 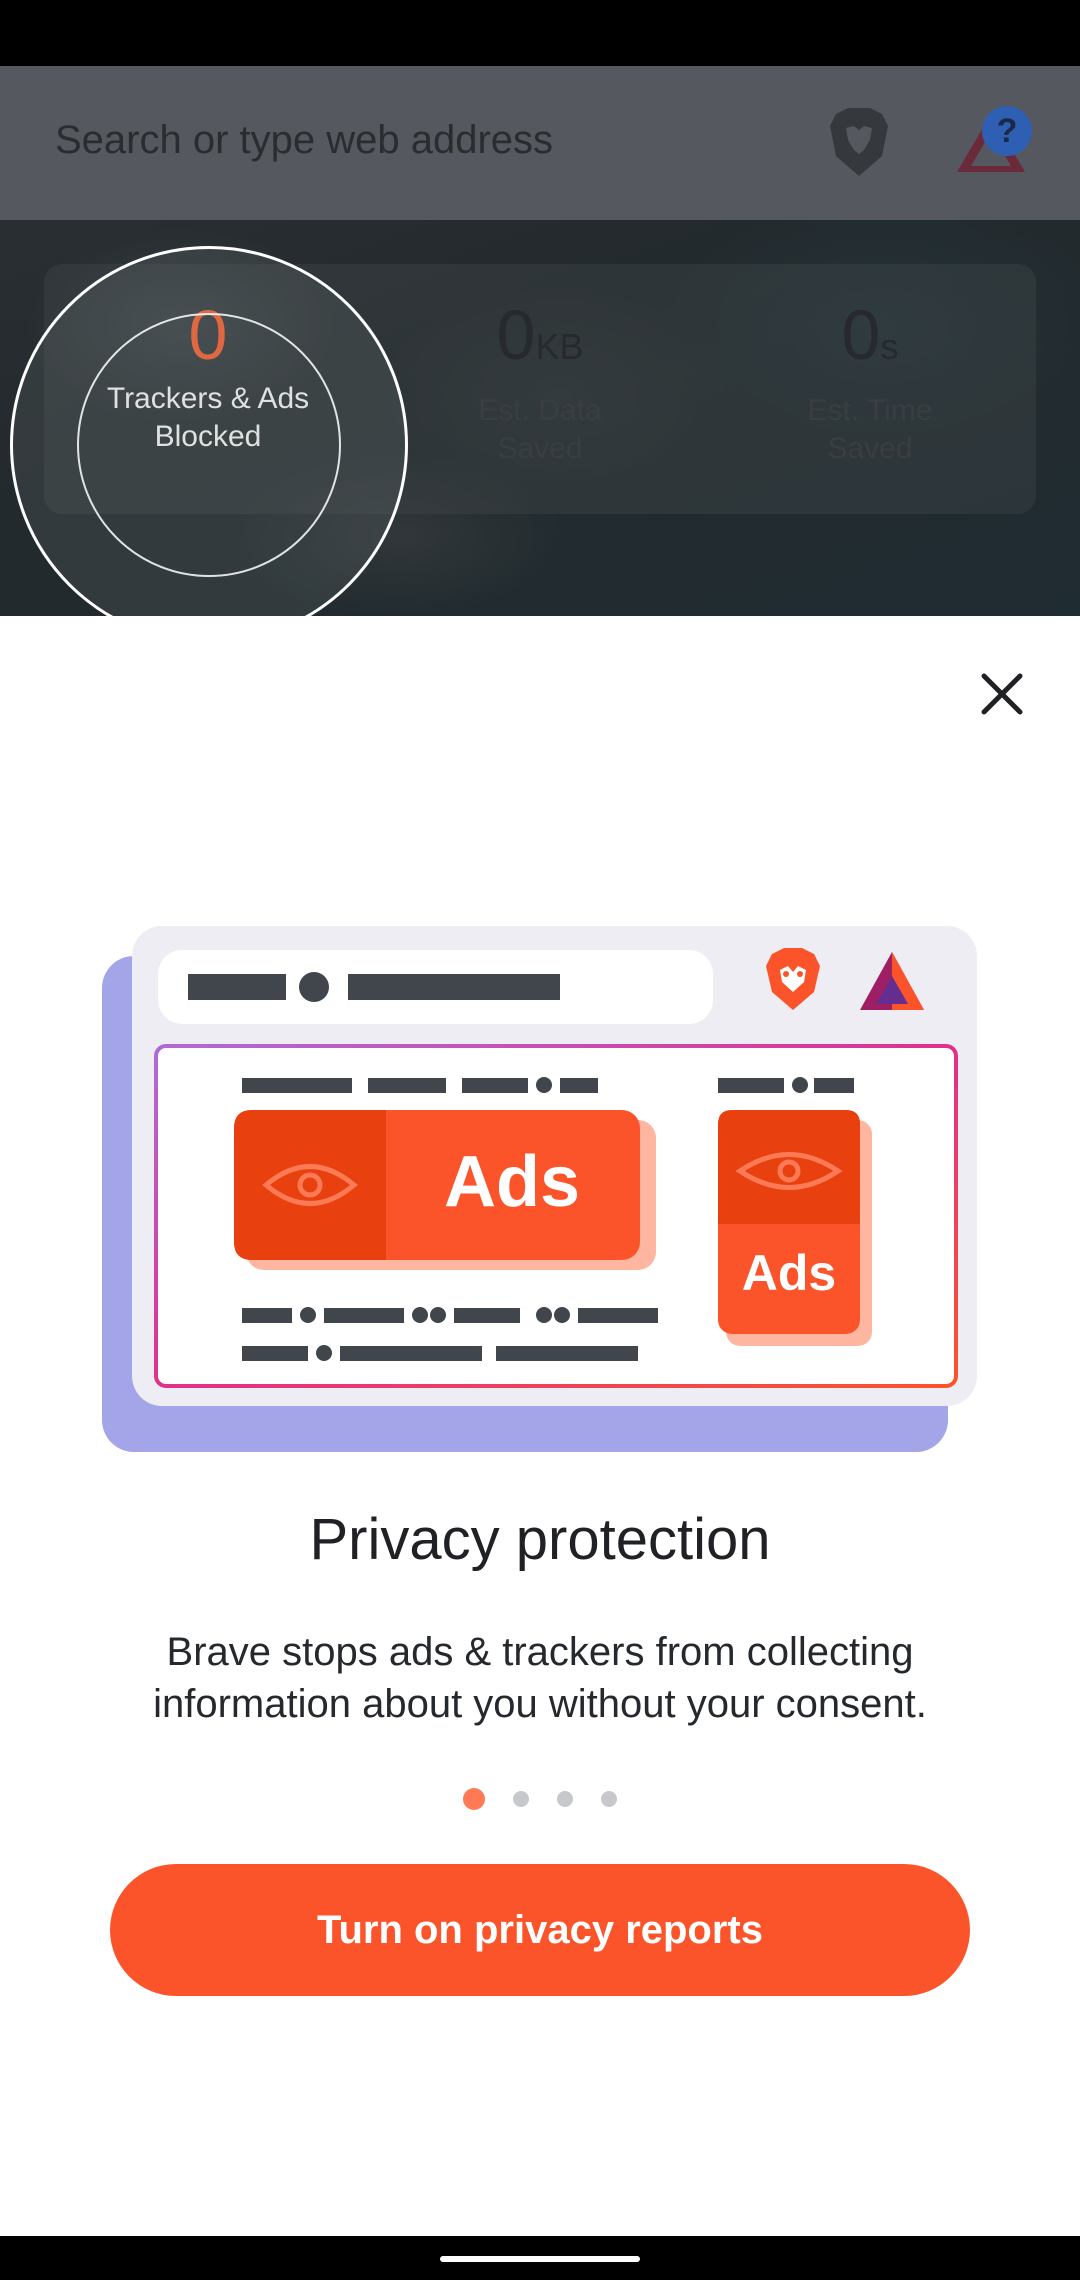 I want to click on data-saved-label-2: Saved, so click(x=540, y=448).